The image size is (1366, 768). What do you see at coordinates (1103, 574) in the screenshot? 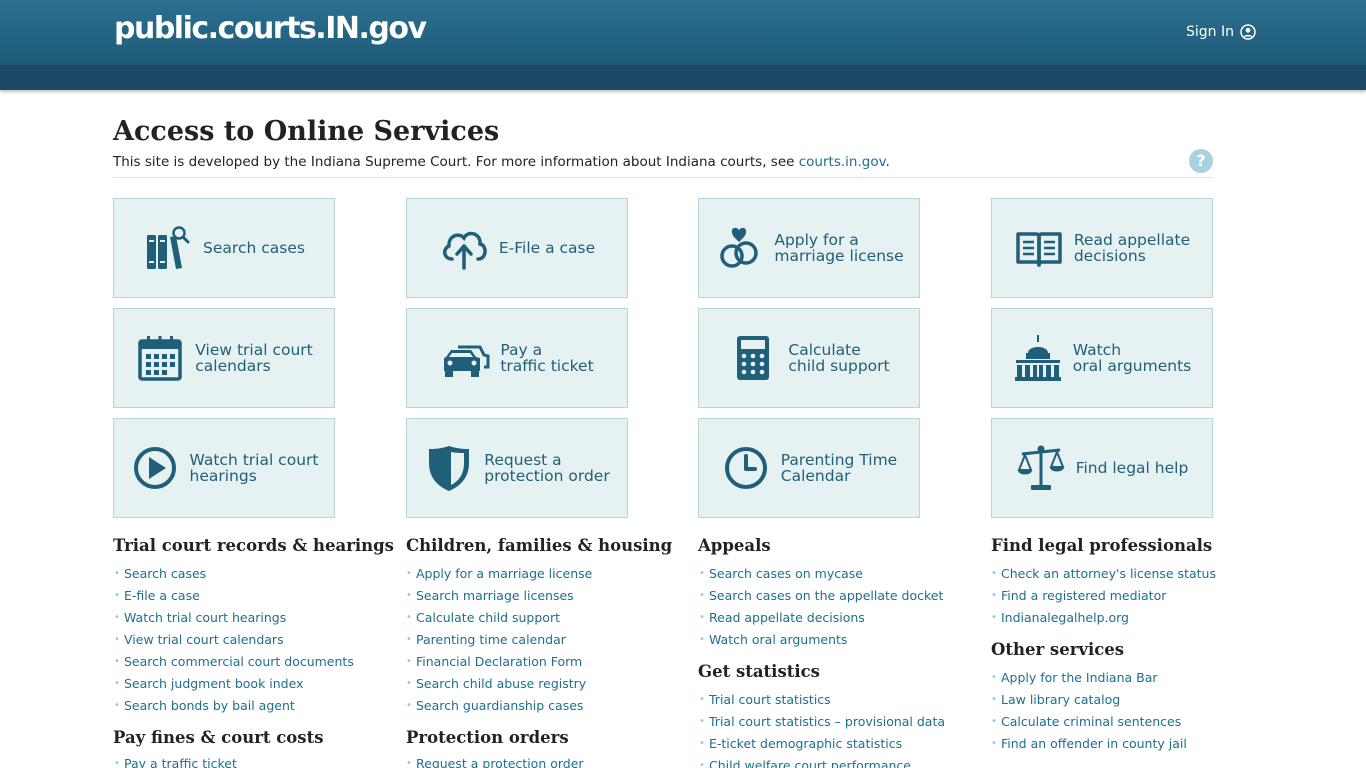
I see `list-item: Check an attorney's license status` at bounding box center [1103, 574].